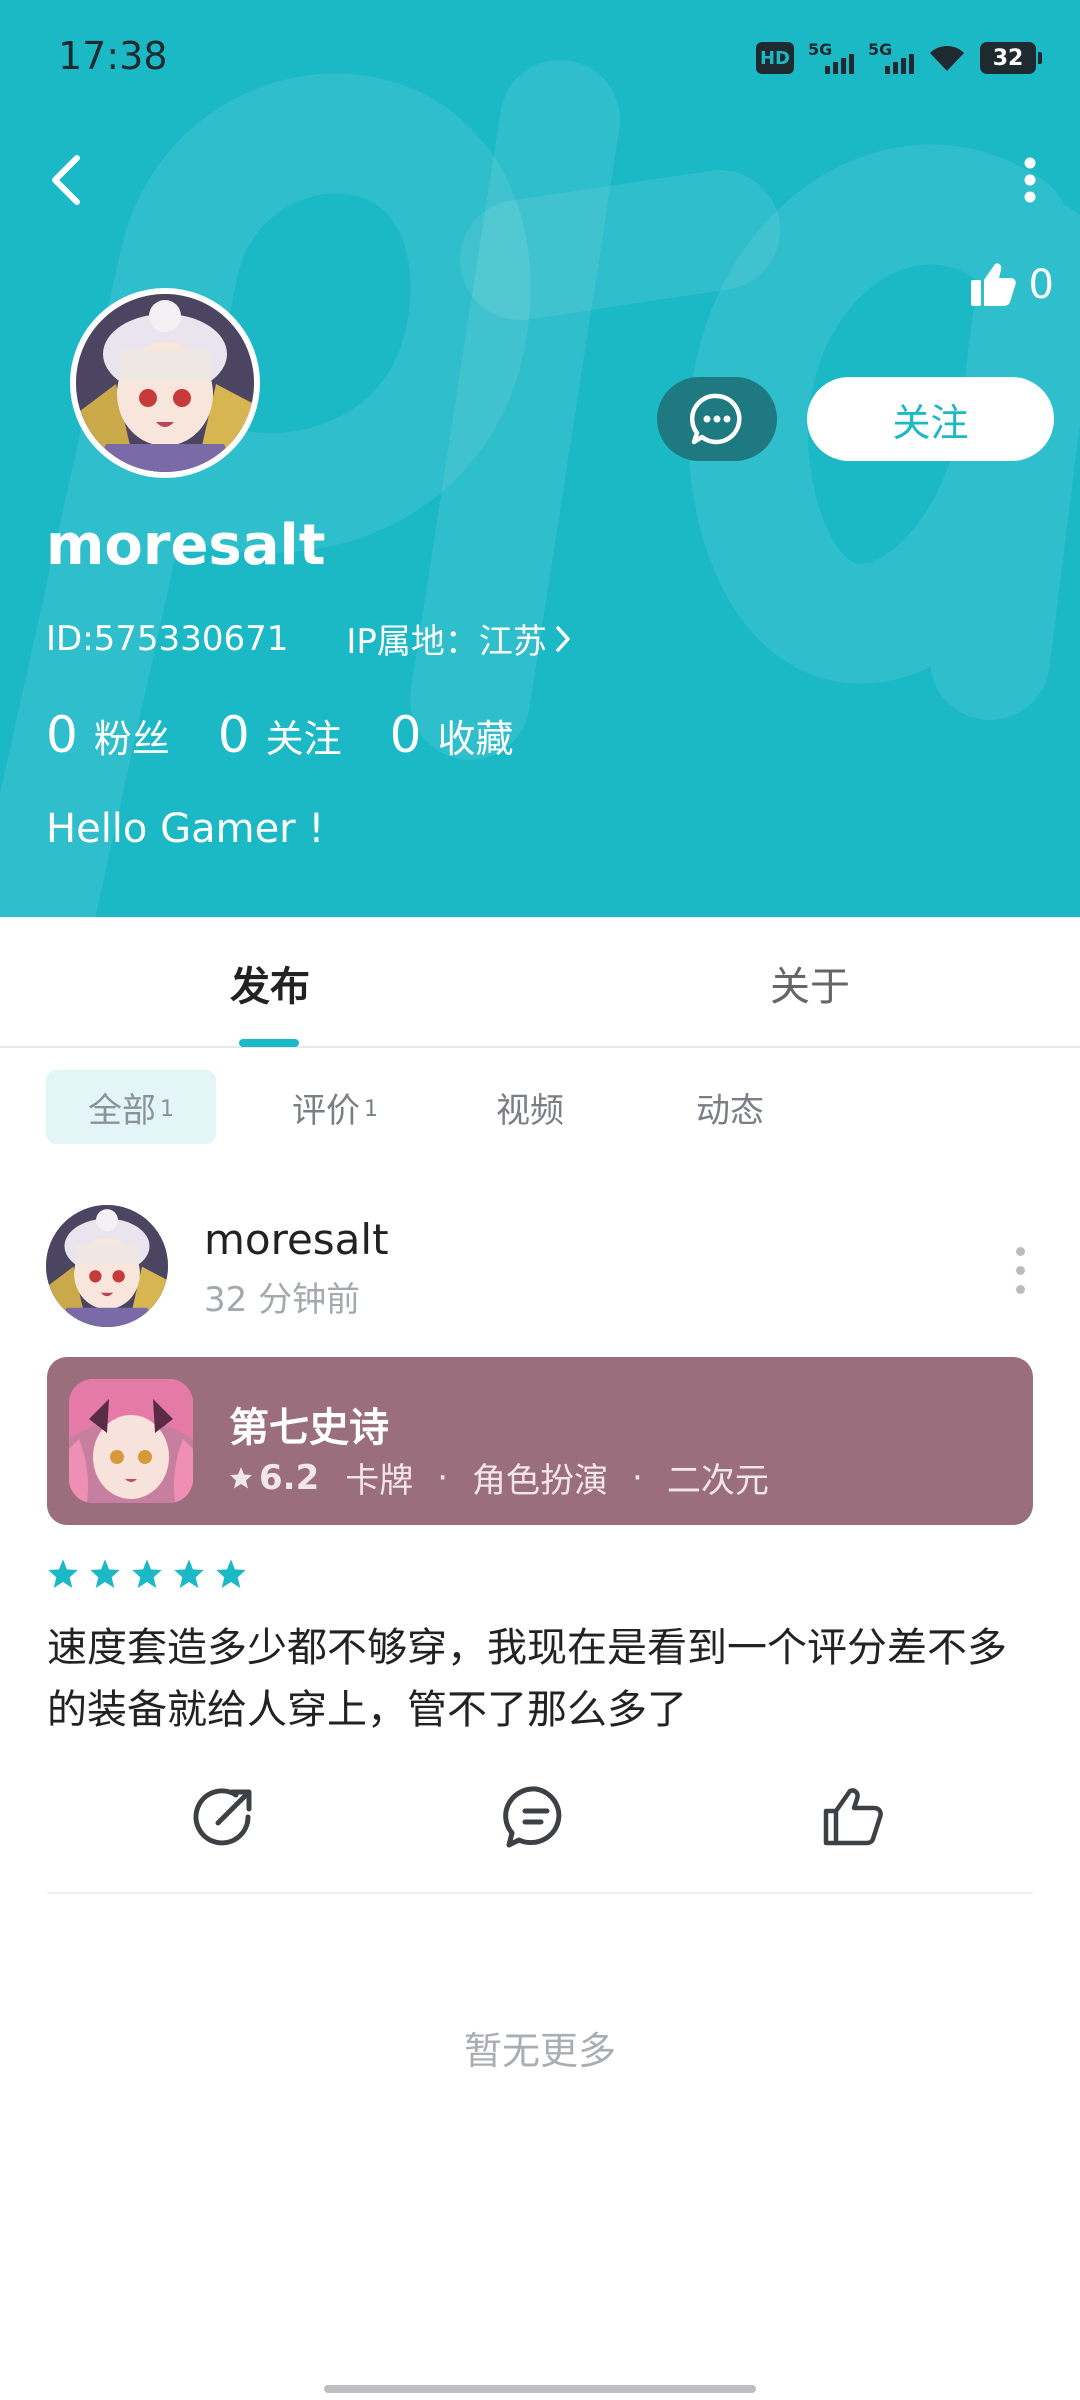  Describe the element at coordinates (540, 60) in the screenshot. I see `status-bar: 17:38 HD 5G 5G 32` at that location.